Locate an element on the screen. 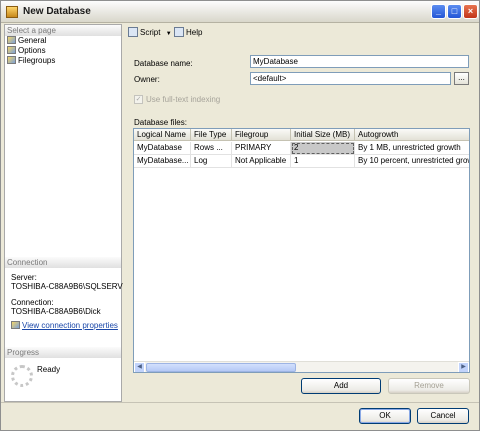 The width and height of the screenshot is (480, 431). chevron-down-icon: ▼ is located at coordinates (169, 34).